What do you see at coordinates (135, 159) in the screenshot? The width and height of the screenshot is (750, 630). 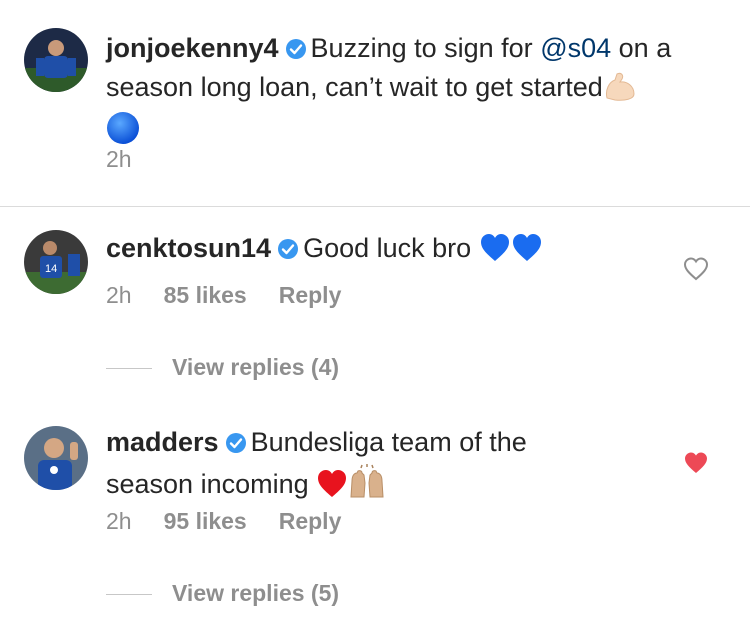 I see `caption-meta: 2h` at bounding box center [135, 159].